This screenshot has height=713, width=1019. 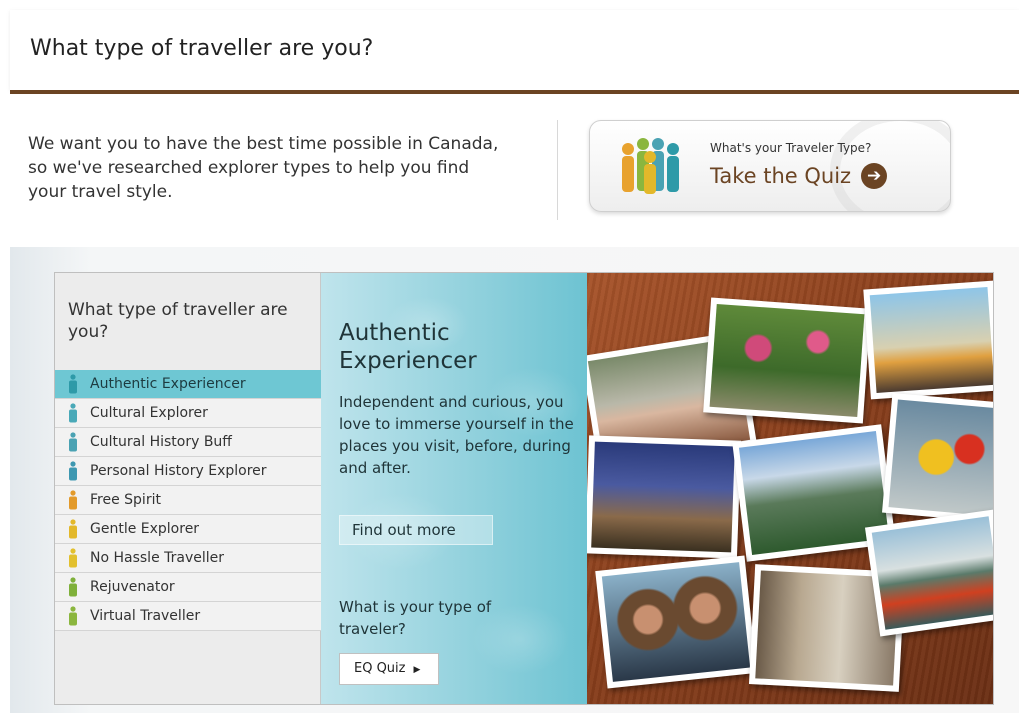 What do you see at coordinates (145, 616) in the screenshot?
I see `type-item-label: Virtual Traveller` at bounding box center [145, 616].